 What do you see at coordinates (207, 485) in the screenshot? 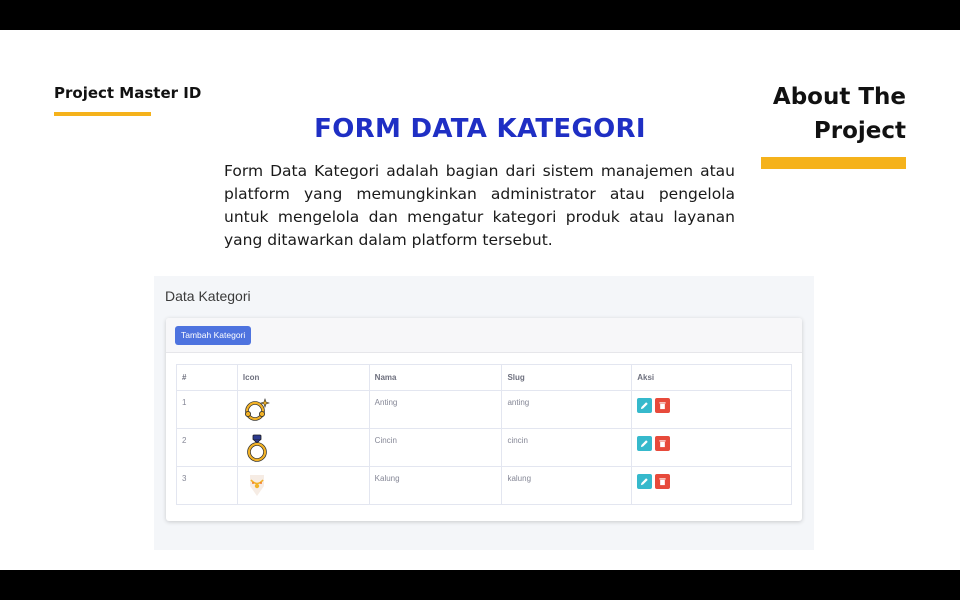
I see `row-number: 3` at bounding box center [207, 485].